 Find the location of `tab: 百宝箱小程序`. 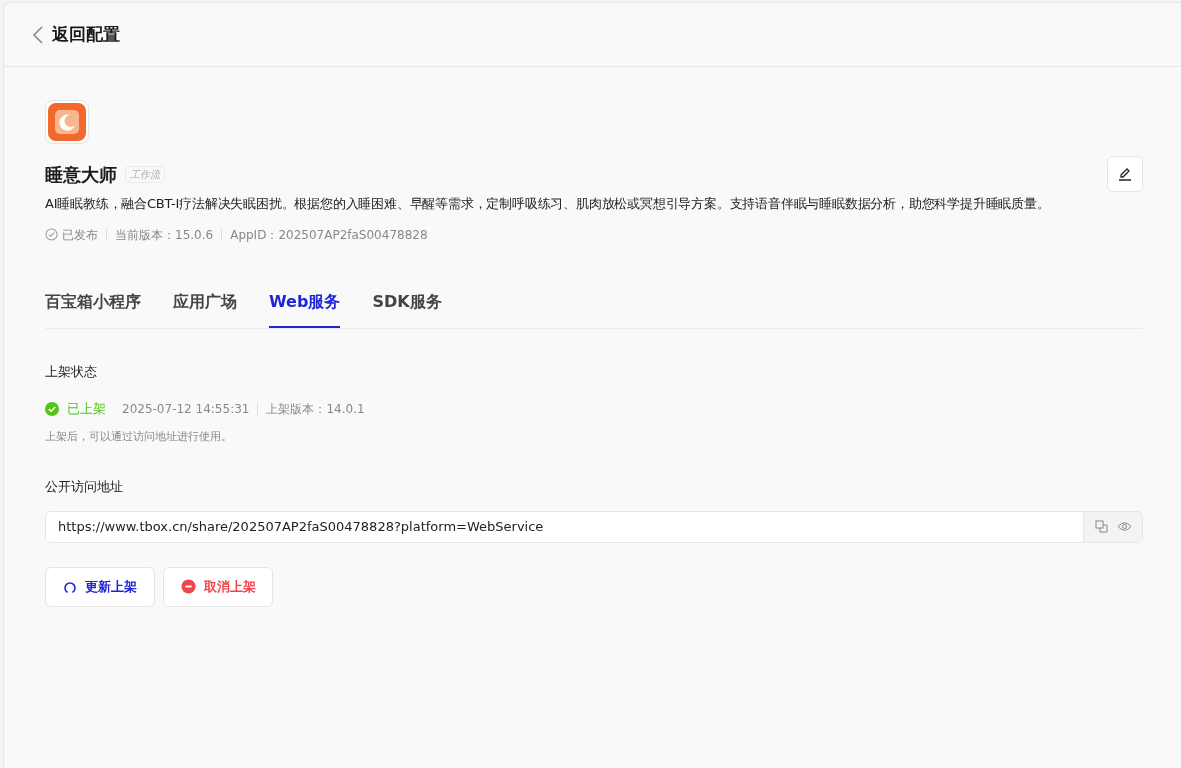

tab: 百宝箱小程序 is located at coordinates (93, 308).